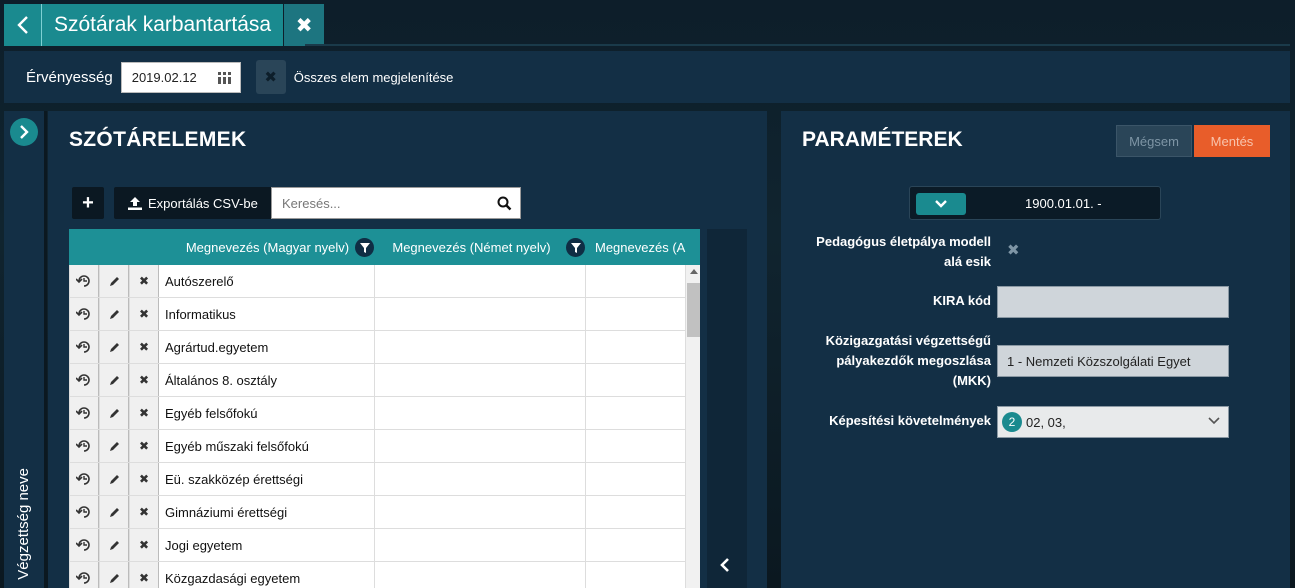  I want to click on export-csv-button: Exportálás CSV-be, so click(193, 203).